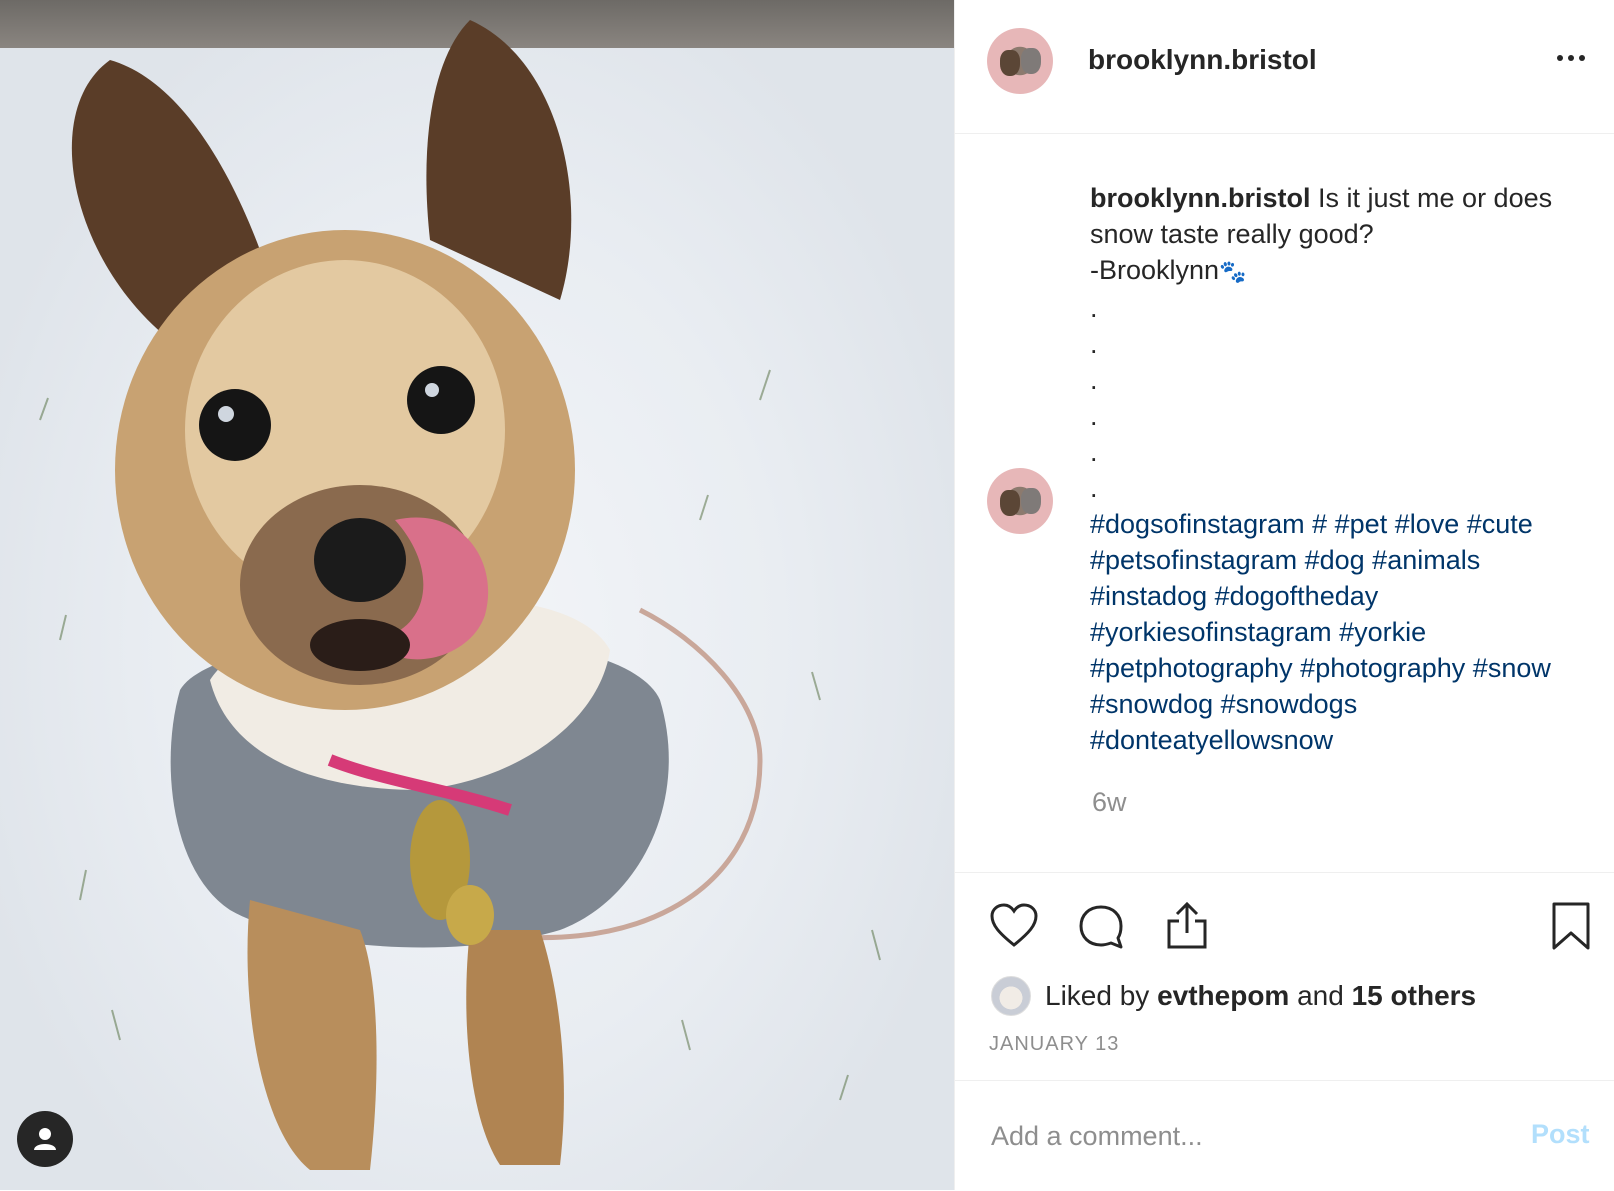  Describe the element at coordinates (1020, 61) in the screenshot. I see `author-avatar` at that location.